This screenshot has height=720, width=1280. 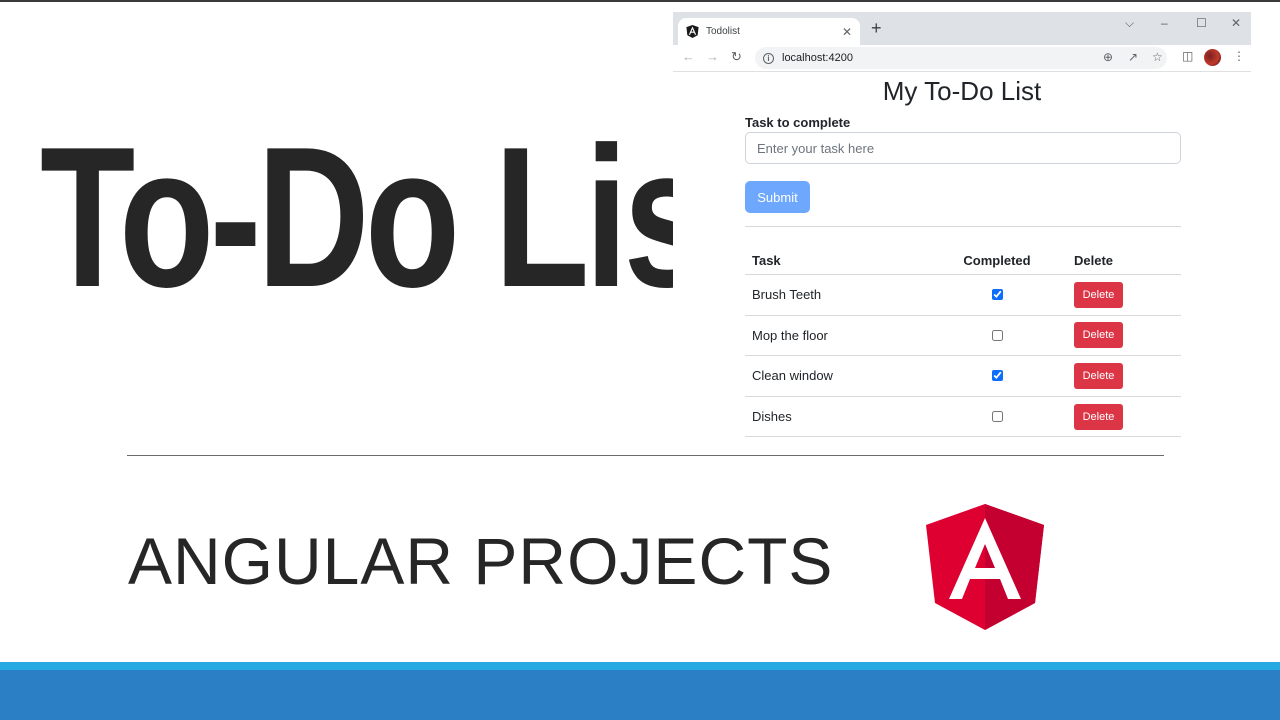 I want to click on tab-title: Todolist, so click(x=723, y=31).